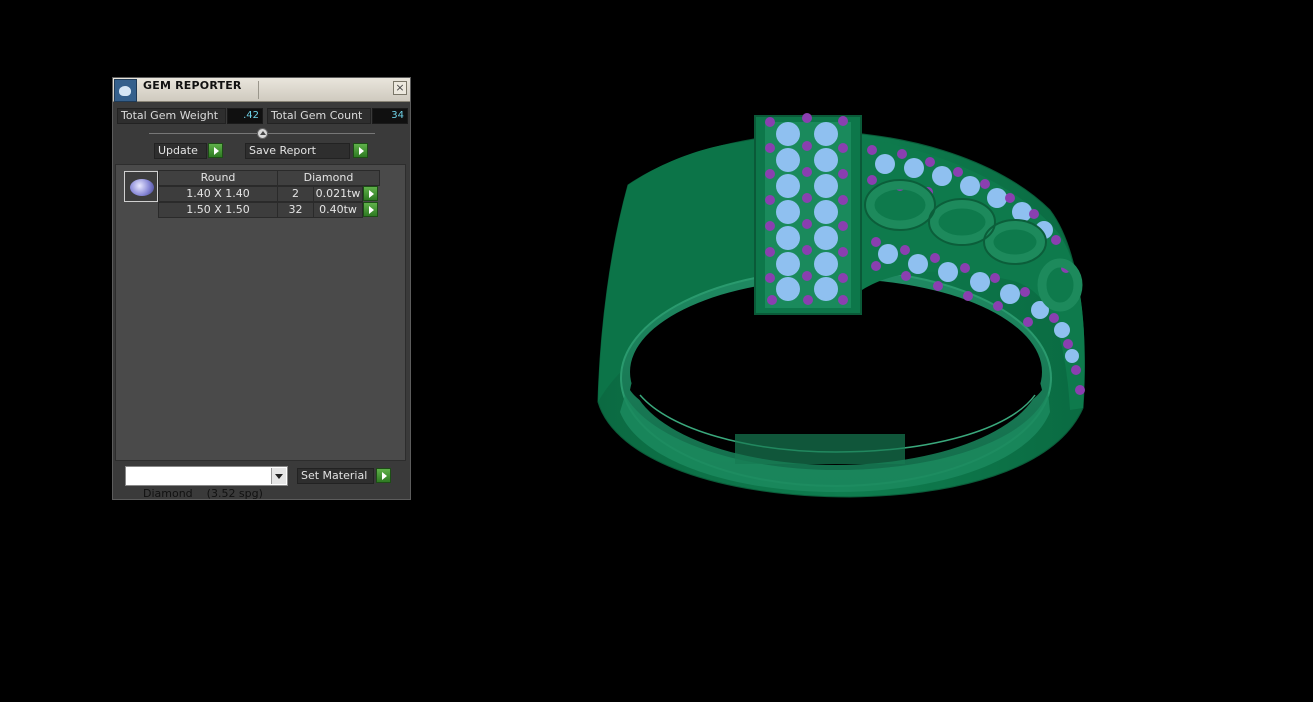 The height and width of the screenshot is (702, 1313). I want to click on round-diamond-icon, so click(141, 186).